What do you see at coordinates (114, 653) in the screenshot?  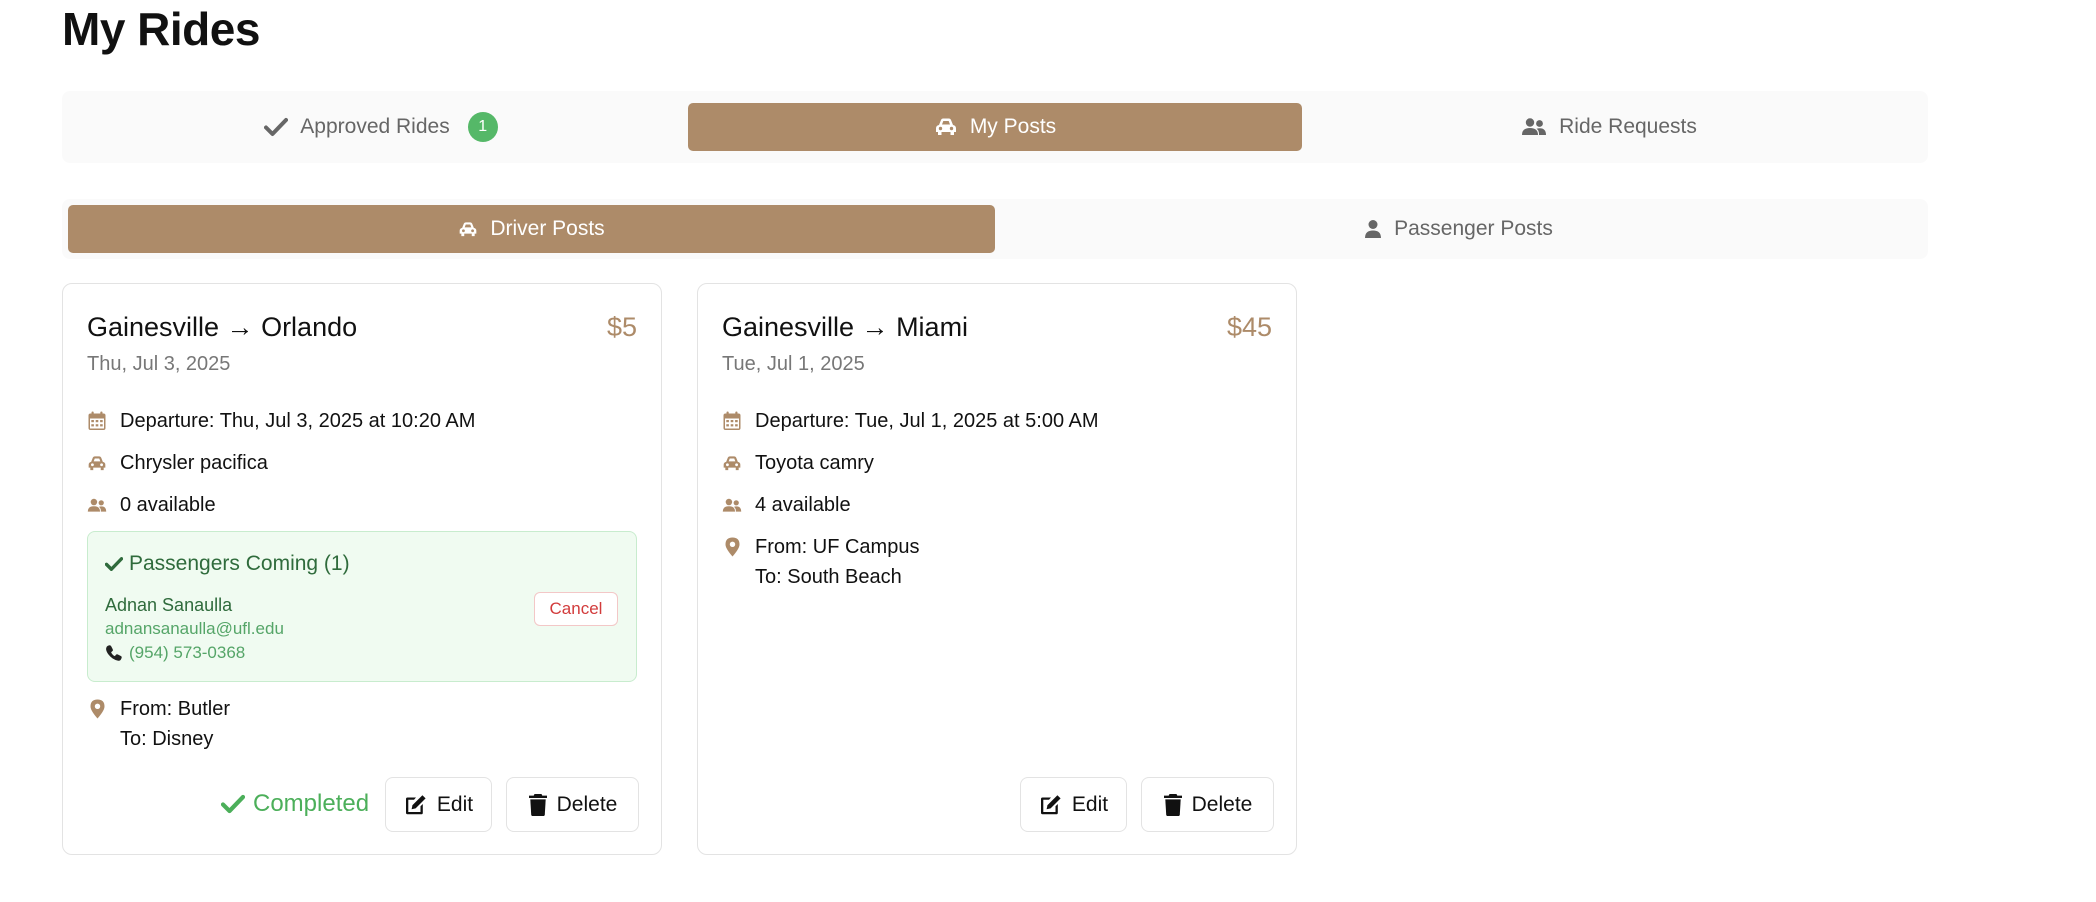 I see `phone-icon` at bounding box center [114, 653].